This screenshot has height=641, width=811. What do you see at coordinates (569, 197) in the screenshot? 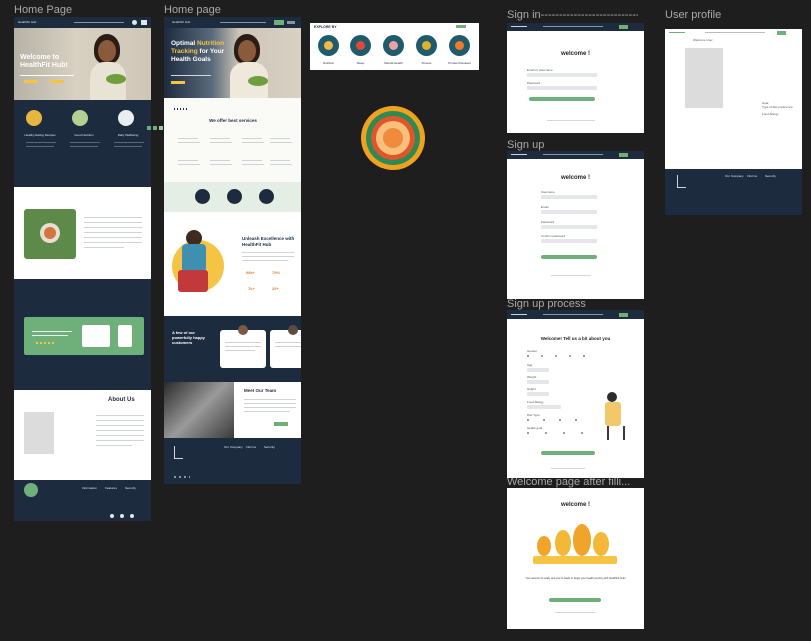
I see `username-field` at bounding box center [569, 197].